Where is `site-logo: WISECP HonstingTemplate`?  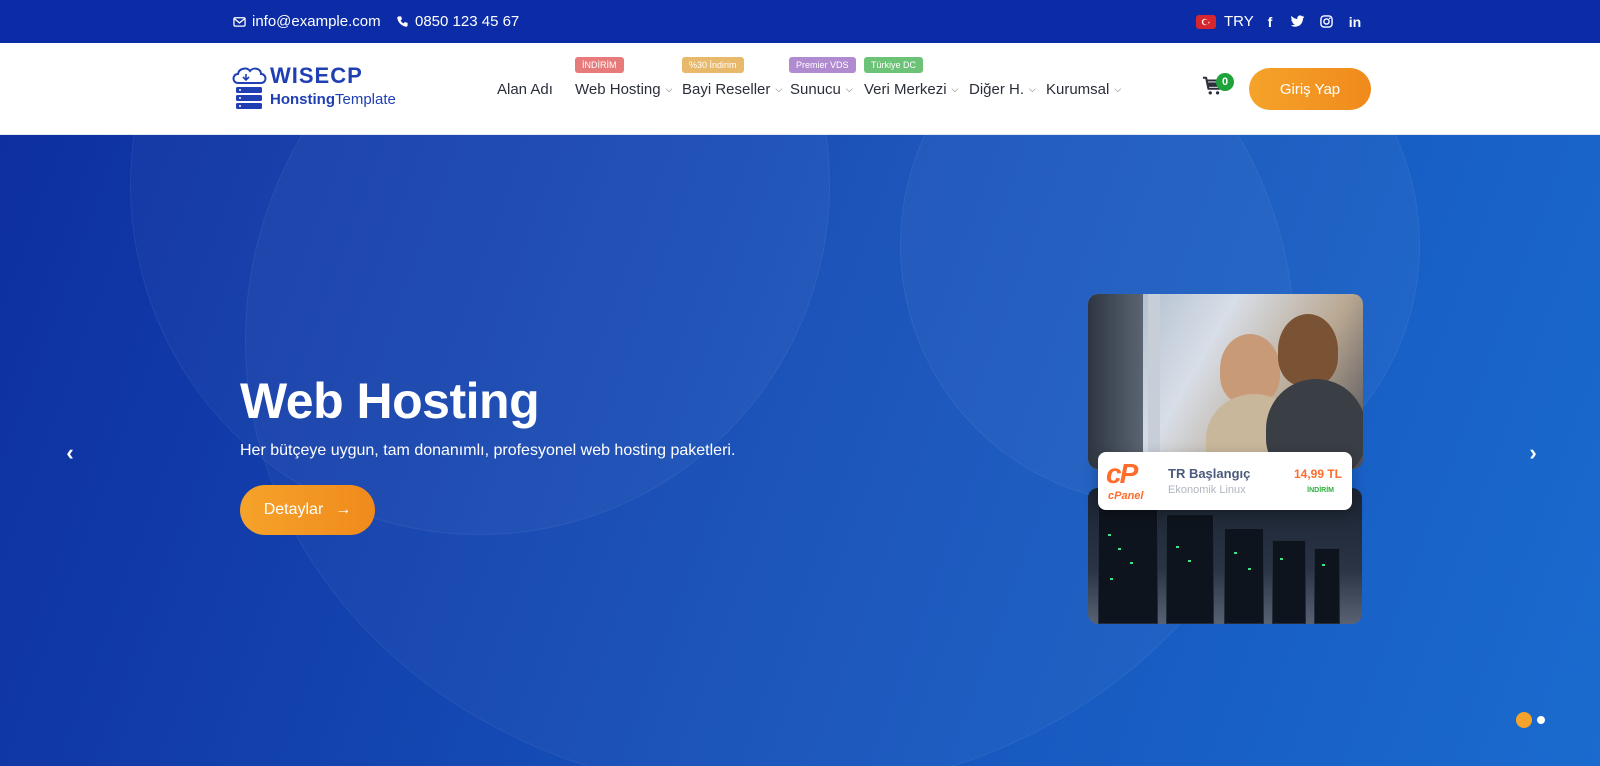
site-logo: WISECP HonstingTemplate is located at coordinates (320, 91).